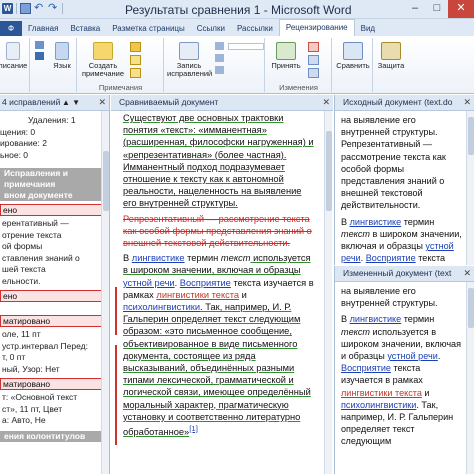 The height and width of the screenshot is (474, 474). Describe the element at coordinates (40, 397) in the screenshot. I see `revision-text: т: «Основной текст` at that location.